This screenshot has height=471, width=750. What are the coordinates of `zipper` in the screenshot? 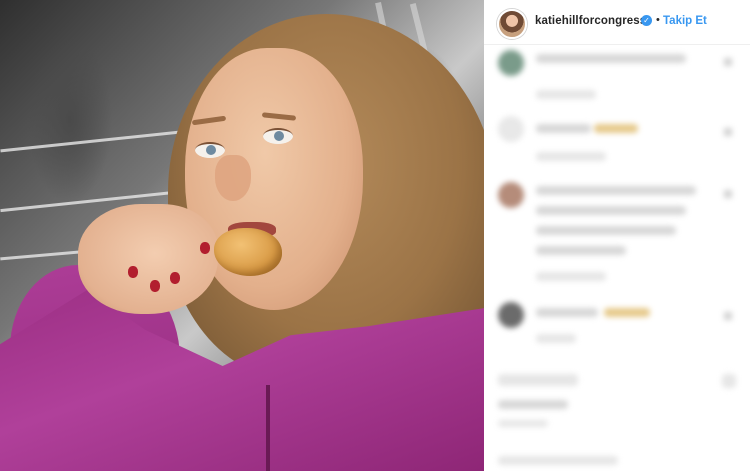 It's located at (268, 428).